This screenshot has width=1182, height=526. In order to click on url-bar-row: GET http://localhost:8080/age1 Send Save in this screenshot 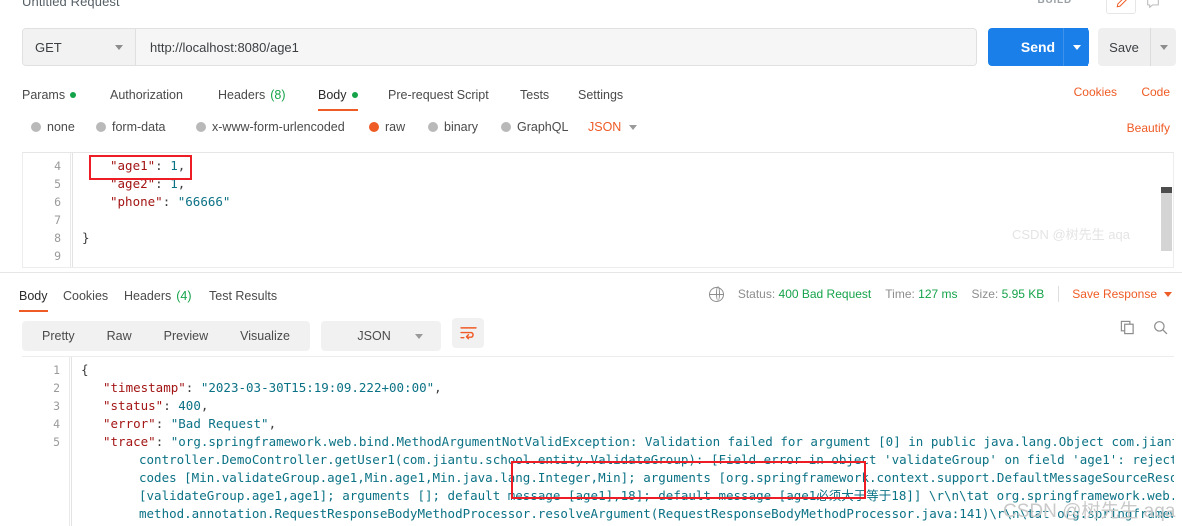, I will do `click(591, 49)`.